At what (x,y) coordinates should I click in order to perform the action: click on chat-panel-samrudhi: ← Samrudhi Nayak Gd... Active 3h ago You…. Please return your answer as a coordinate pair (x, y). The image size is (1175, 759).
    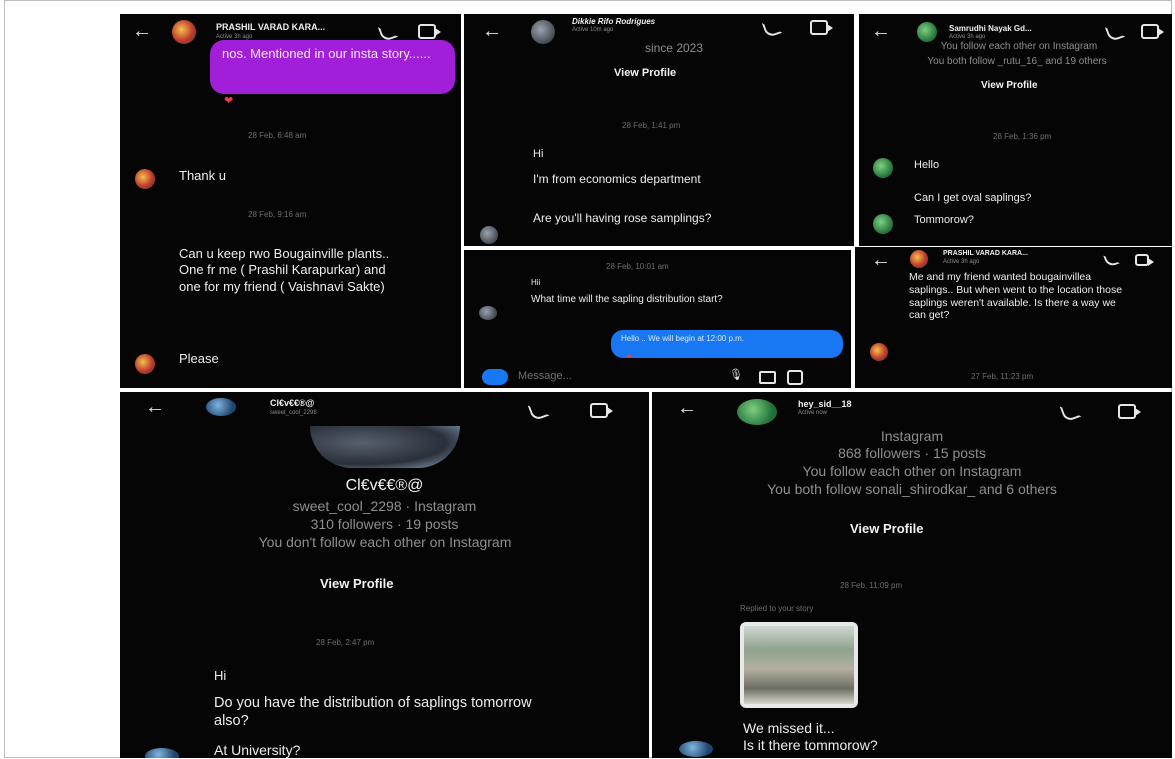
    Looking at the image, I should click on (1015, 130).